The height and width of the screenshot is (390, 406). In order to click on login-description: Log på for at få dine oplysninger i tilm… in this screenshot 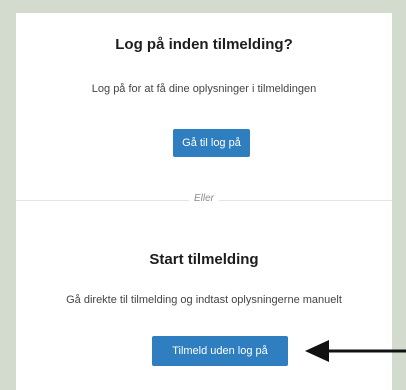, I will do `click(204, 89)`.